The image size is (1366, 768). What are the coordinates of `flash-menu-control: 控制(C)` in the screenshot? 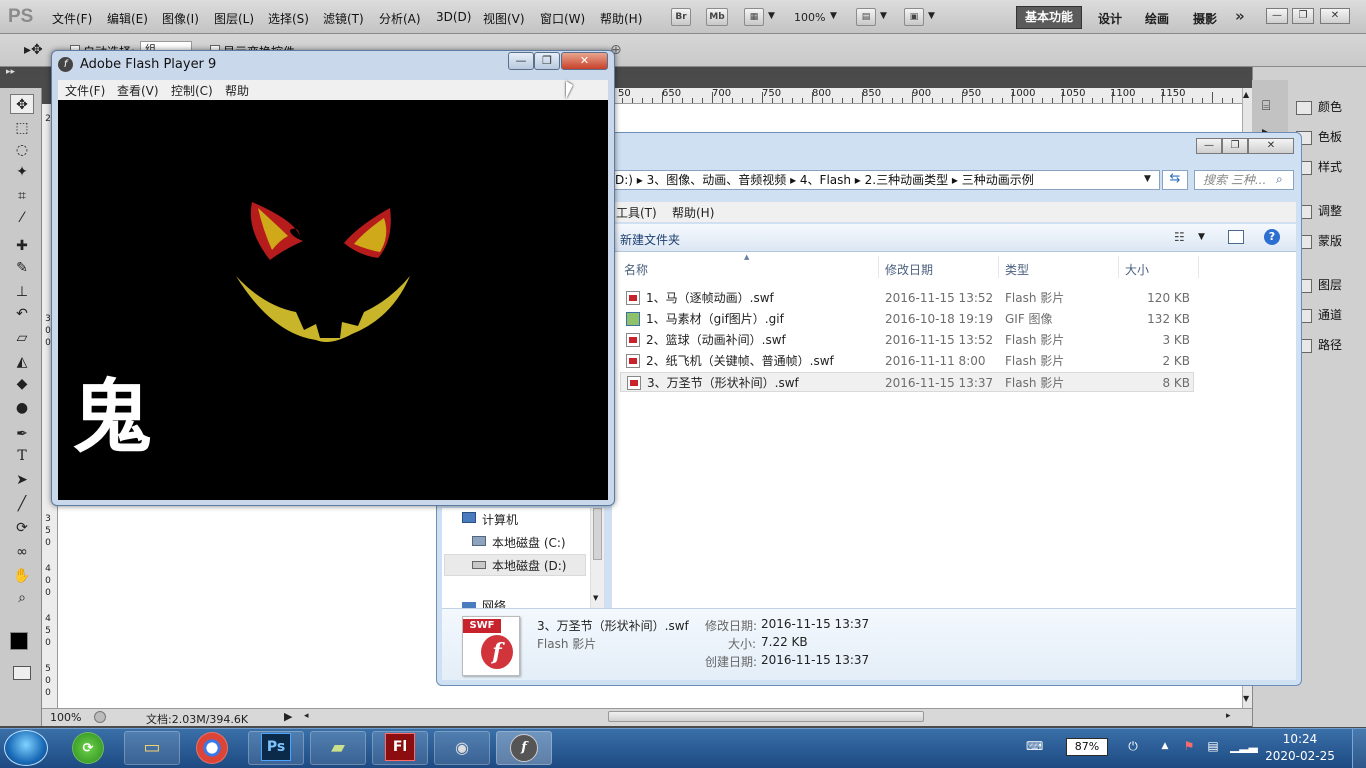 It's located at (192, 90).